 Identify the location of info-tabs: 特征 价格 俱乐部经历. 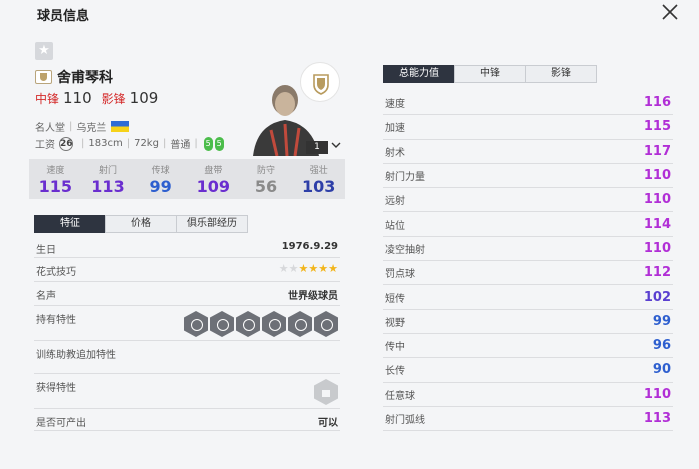
(141, 224).